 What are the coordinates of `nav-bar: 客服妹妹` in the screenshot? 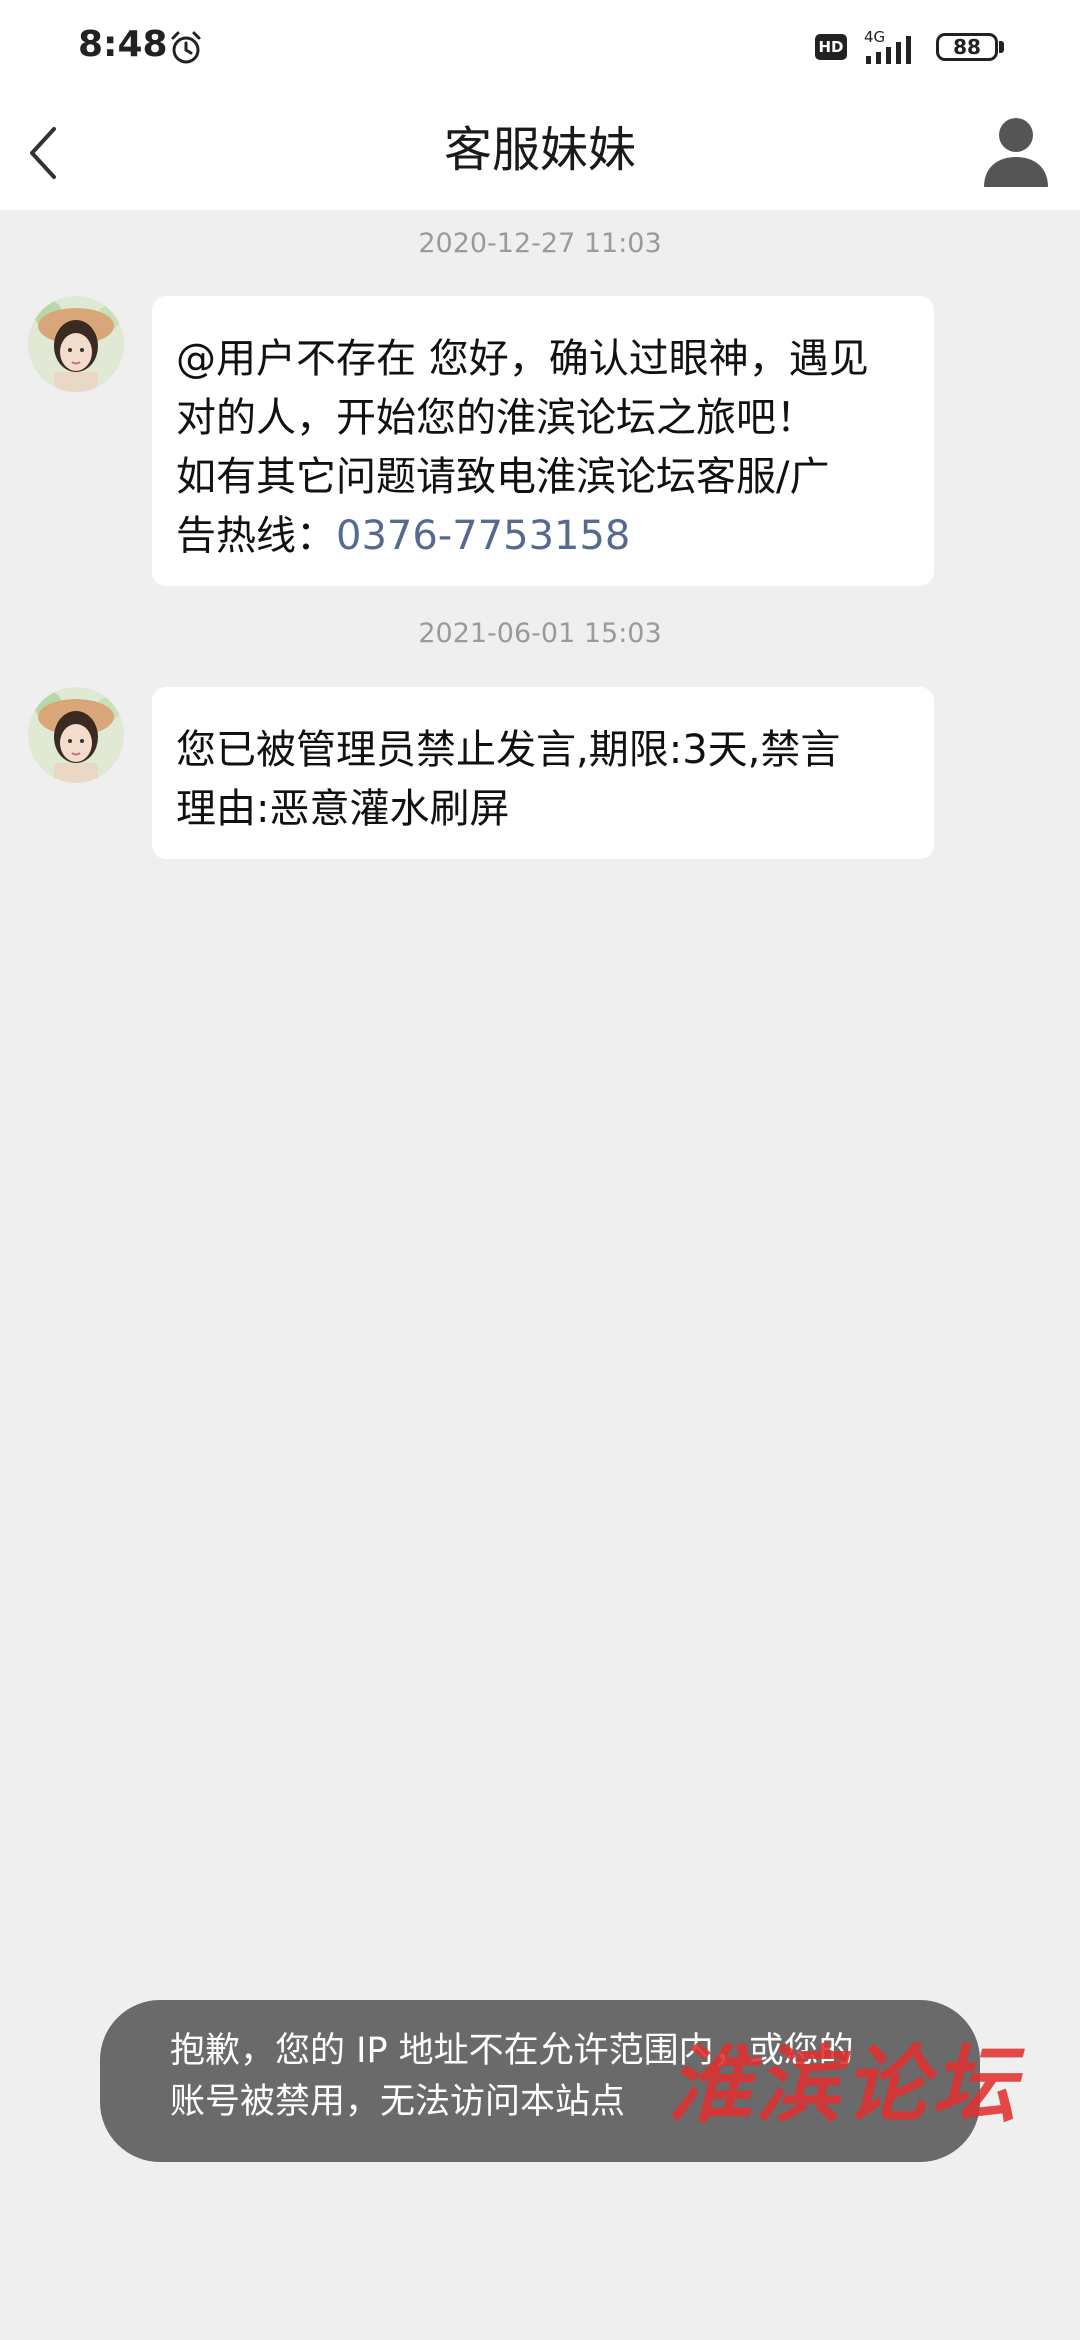 It's located at (540, 152).